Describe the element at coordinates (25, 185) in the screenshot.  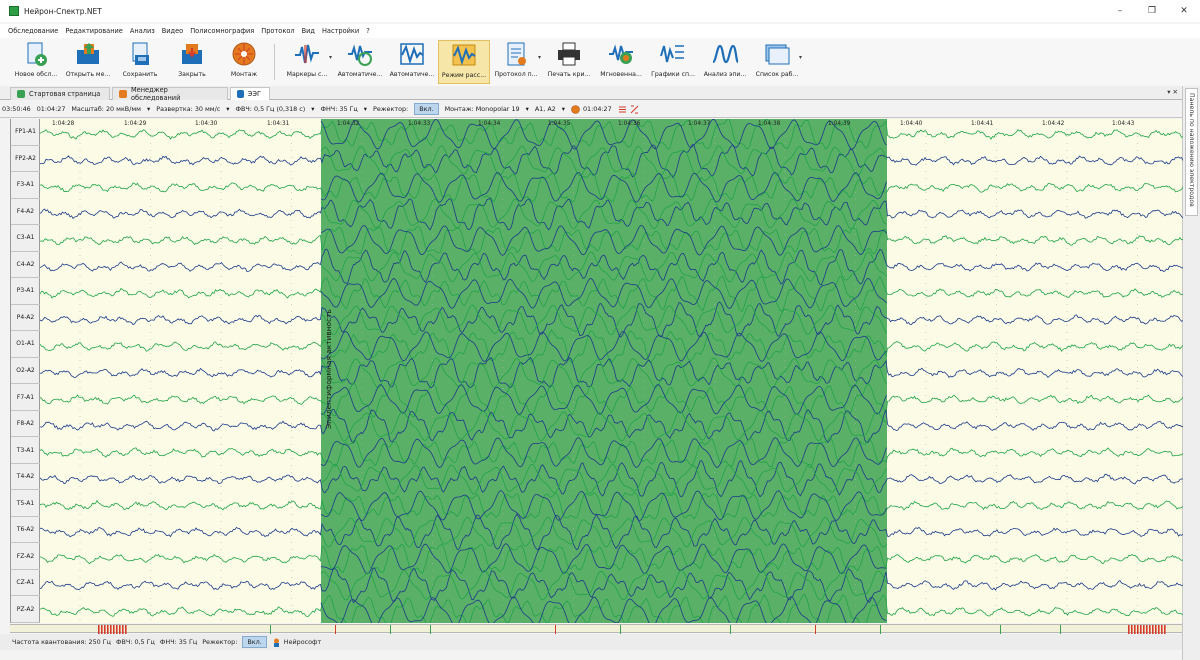
I see `channel-label: F3-A1` at that location.